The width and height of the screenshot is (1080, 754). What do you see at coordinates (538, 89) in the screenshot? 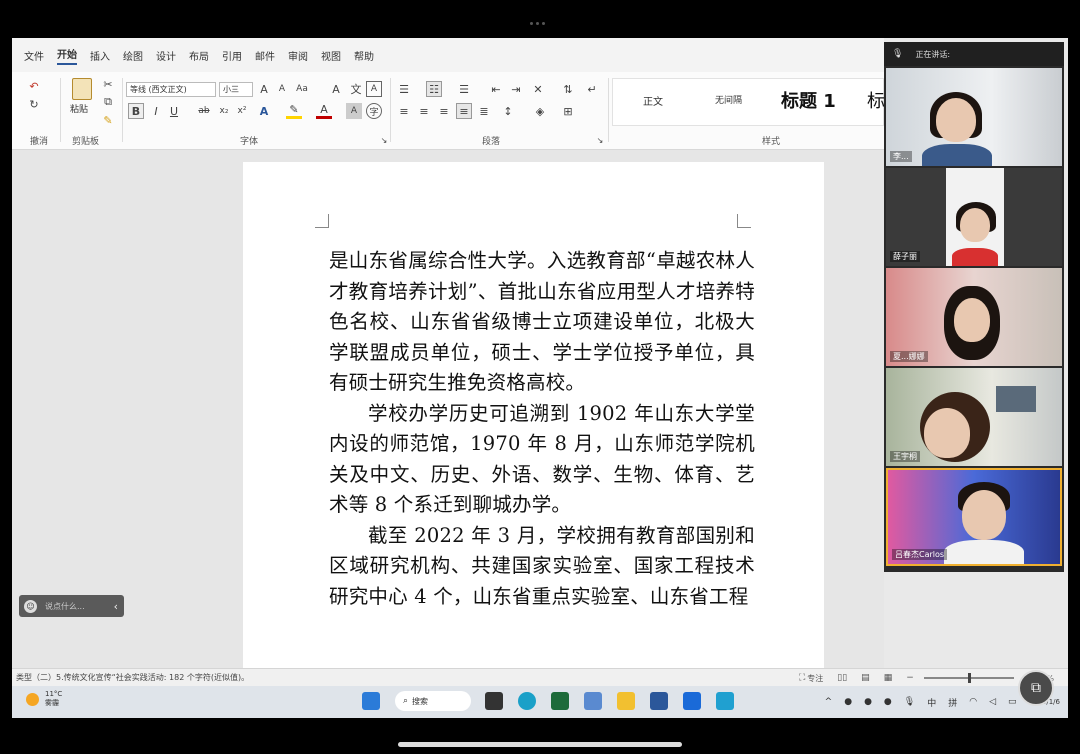
I see `chinese-layout-icon: ✕` at bounding box center [538, 89].